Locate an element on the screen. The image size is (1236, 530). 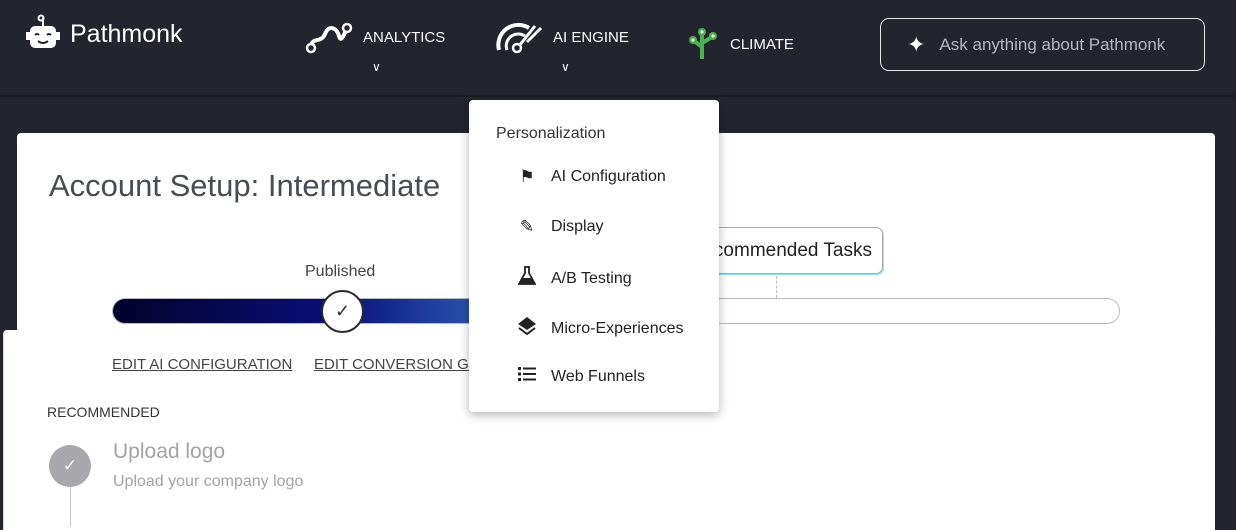
magic-wand-icon: ✦ is located at coordinates (916, 44).